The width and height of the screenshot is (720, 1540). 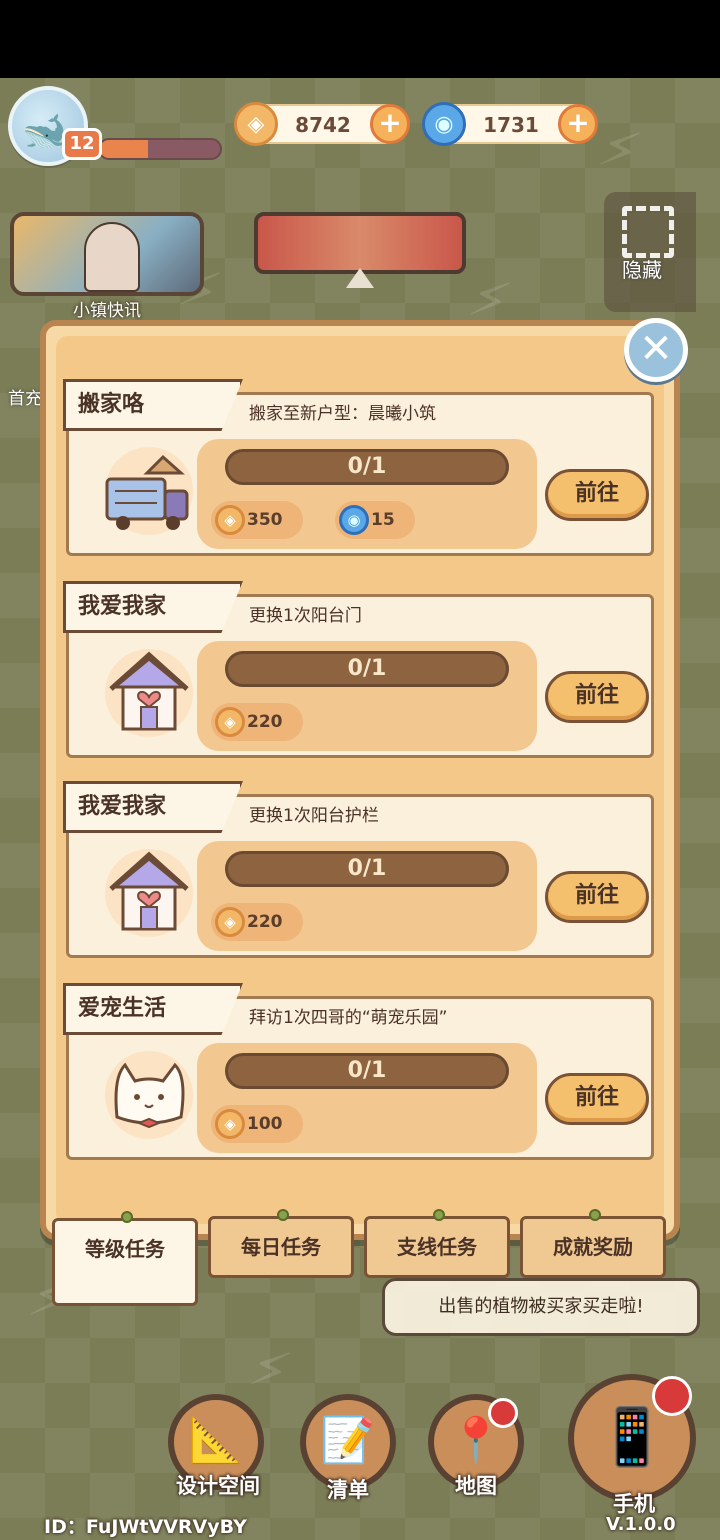 I want to click on list-label: 清单, so click(x=348, y=1490).